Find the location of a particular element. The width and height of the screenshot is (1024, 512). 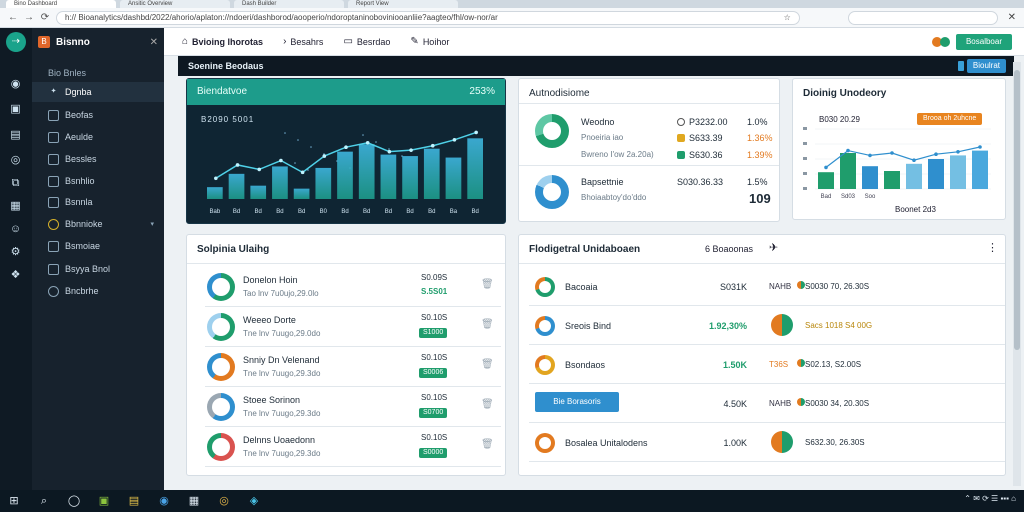

rail-settings-icon: ⚙ is located at coordinates (15, 252).